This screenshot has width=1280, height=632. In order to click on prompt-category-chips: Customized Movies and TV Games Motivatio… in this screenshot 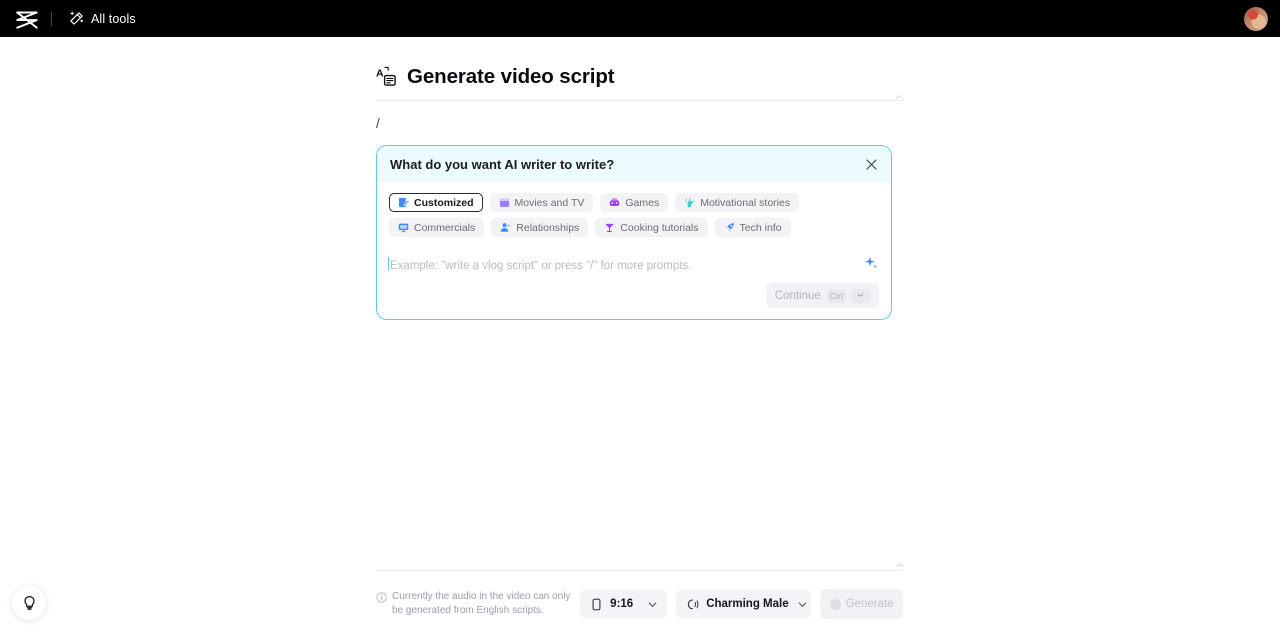, I will do `click(634, 214)`.